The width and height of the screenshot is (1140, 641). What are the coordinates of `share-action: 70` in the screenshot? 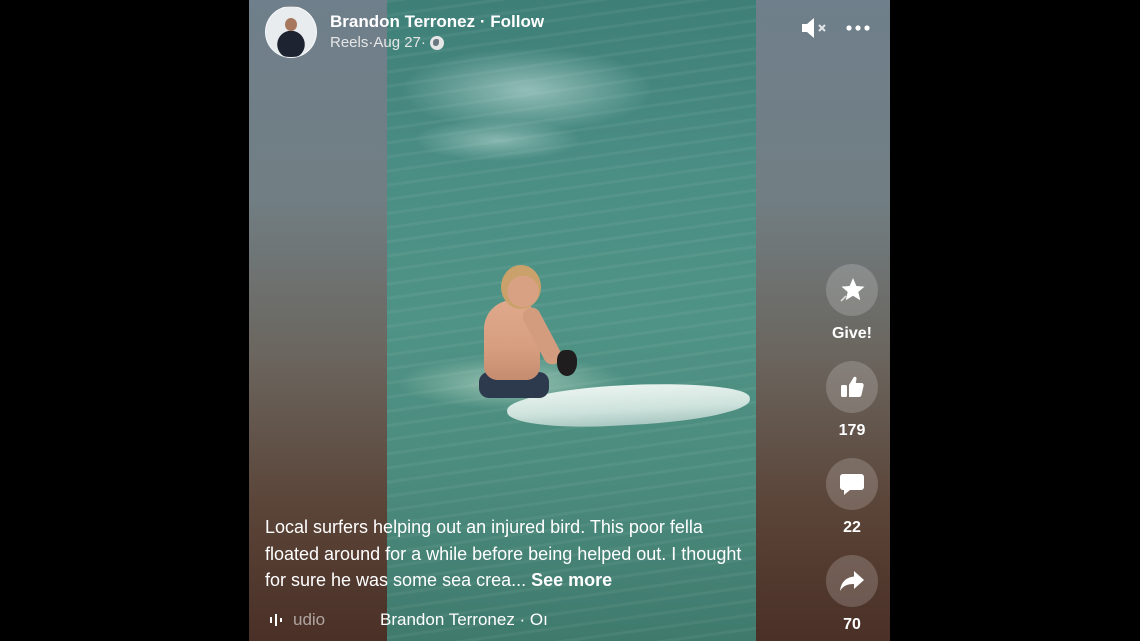 It's located at (852, 595).